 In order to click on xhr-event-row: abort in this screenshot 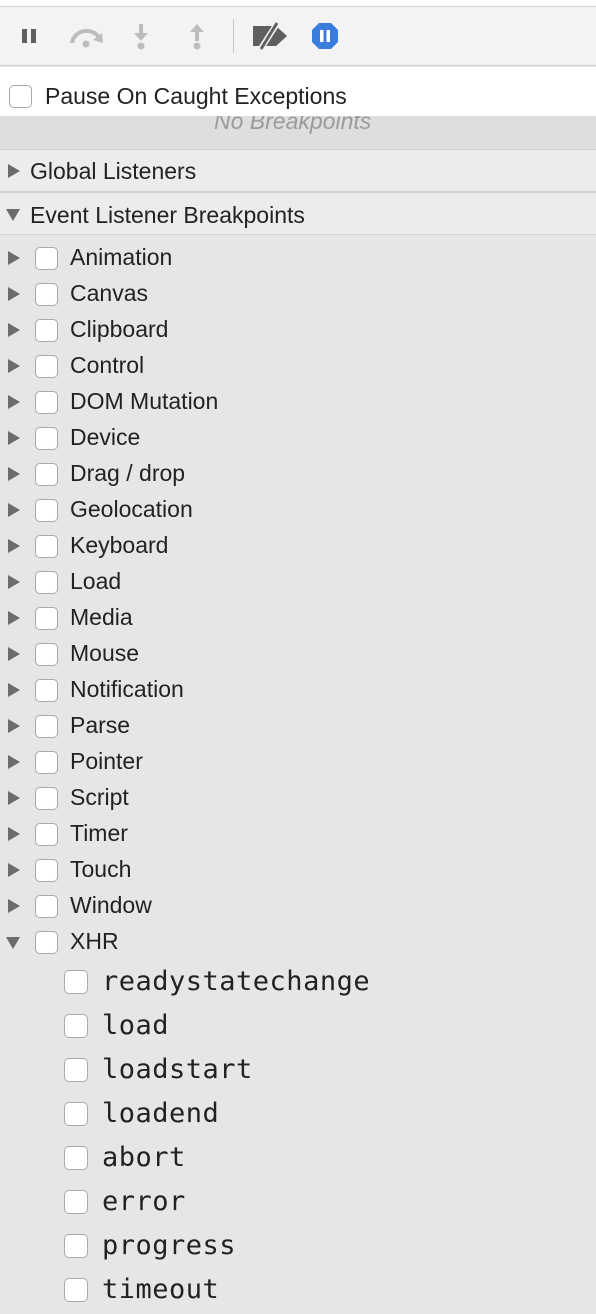, I will do `click(298, 1158)`.